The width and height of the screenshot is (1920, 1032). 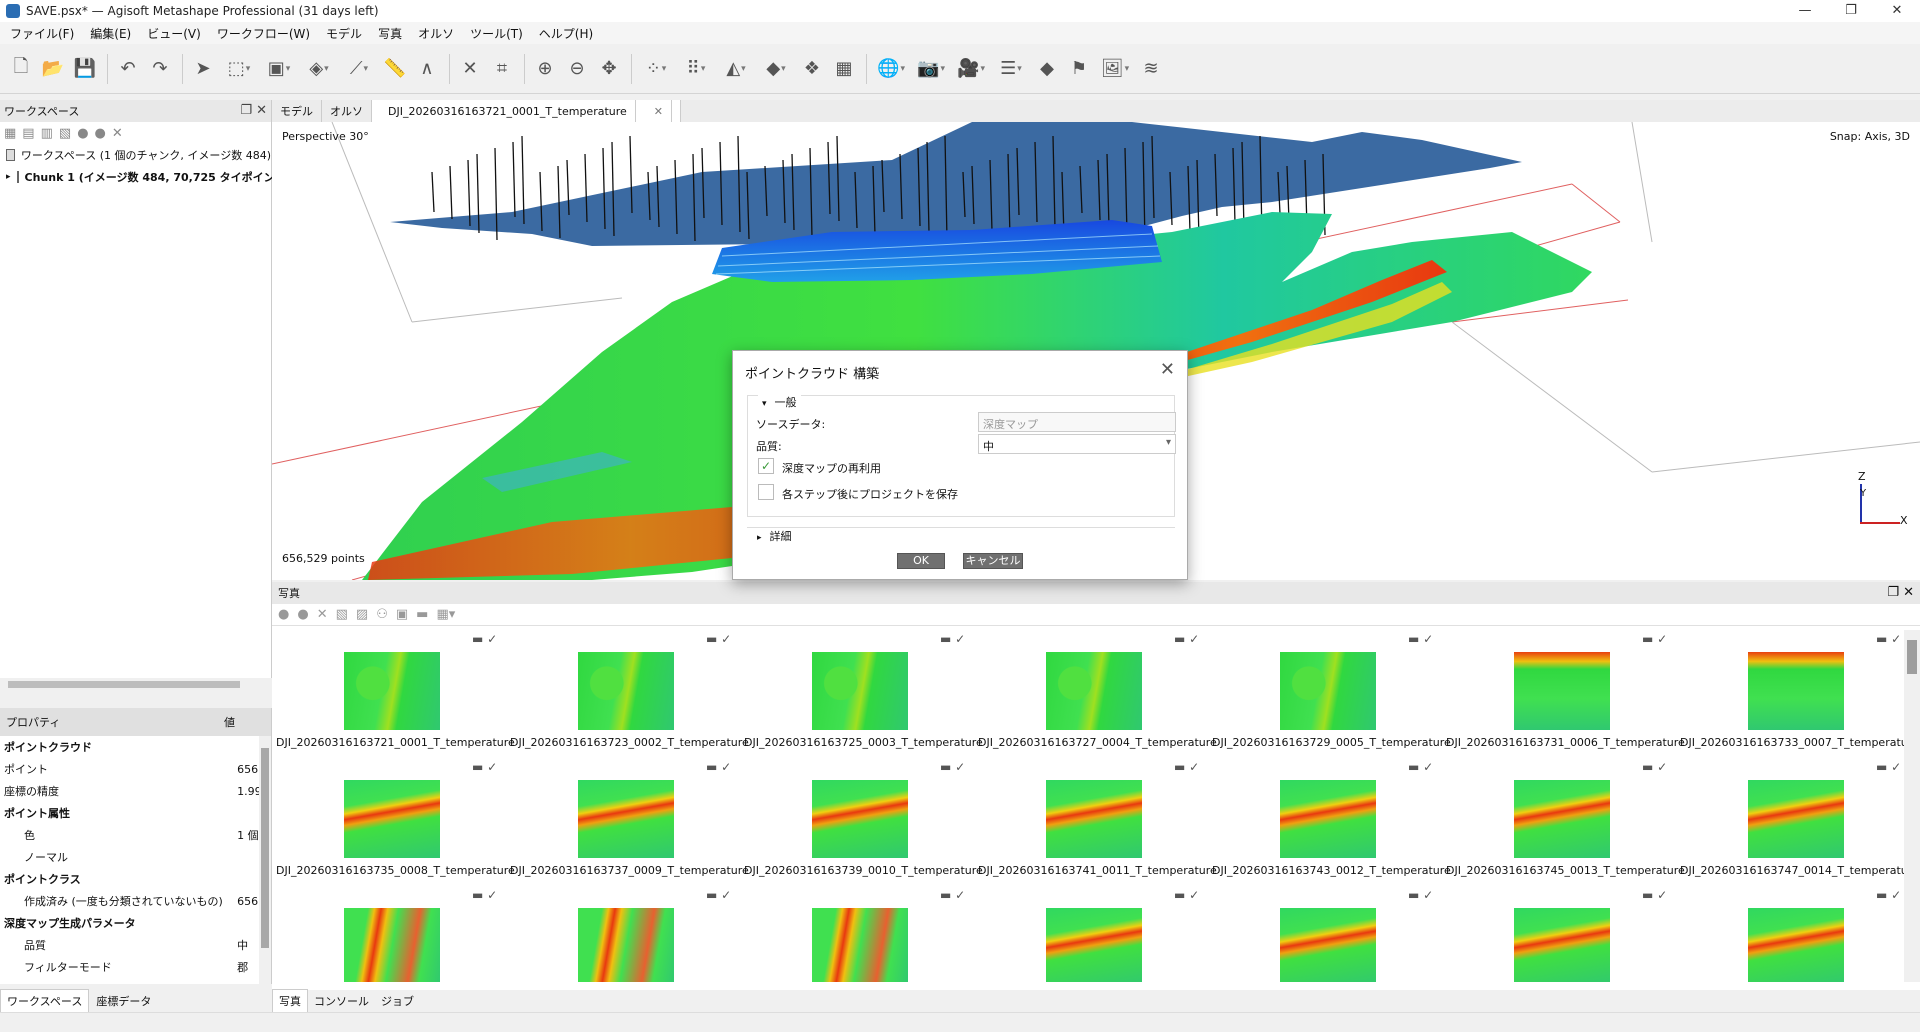 I want to click on menu-tools: ツール(T), so click(x=496, y=33).